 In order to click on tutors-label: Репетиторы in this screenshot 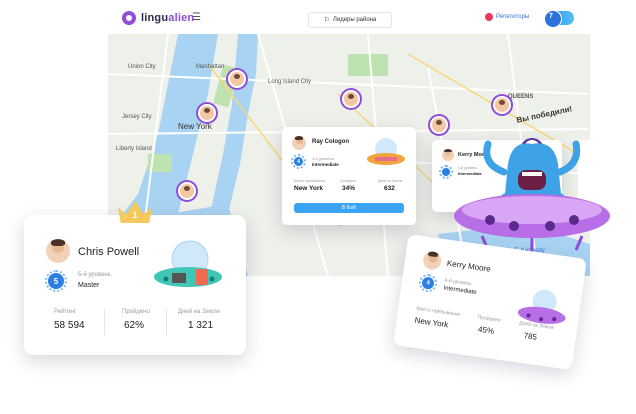, I will do `click(513, 17)`.